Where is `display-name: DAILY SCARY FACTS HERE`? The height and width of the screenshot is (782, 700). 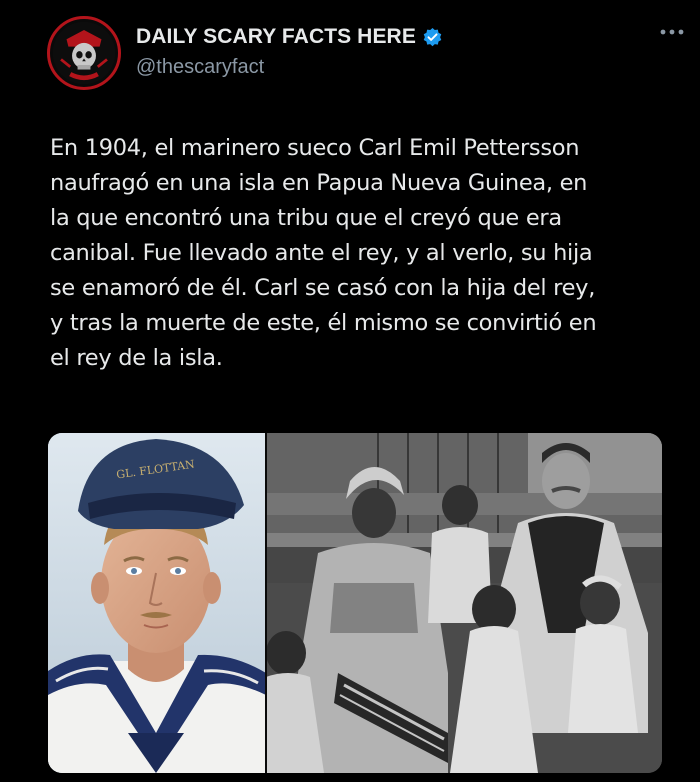 display-name: DAILY SCARY FACTS HERE is located at coordinates (276, 37).